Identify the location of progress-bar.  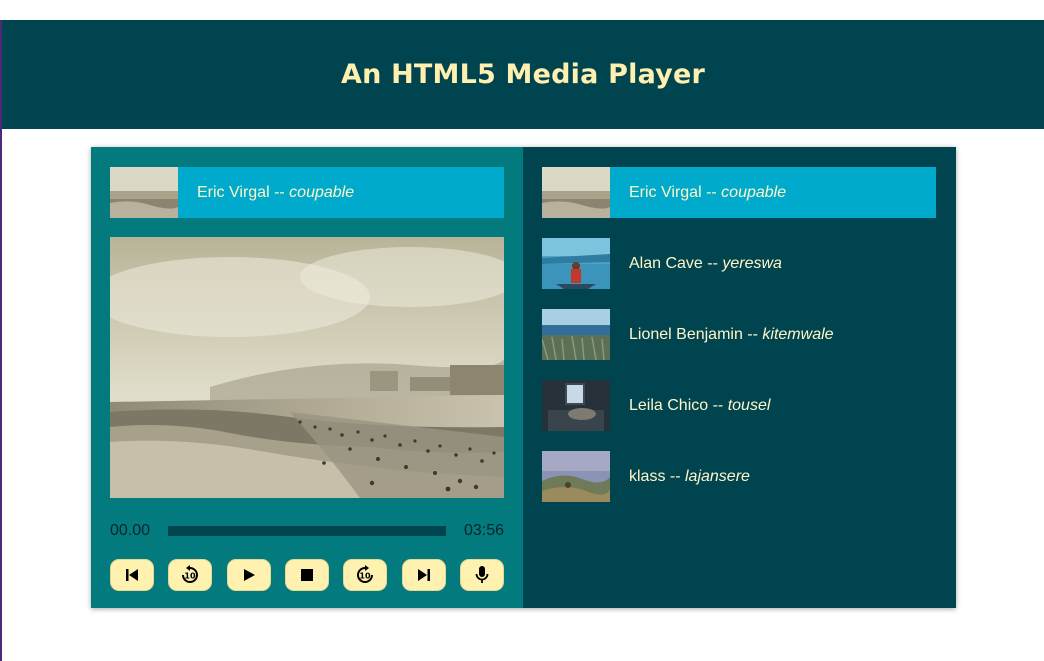
(307, 531).